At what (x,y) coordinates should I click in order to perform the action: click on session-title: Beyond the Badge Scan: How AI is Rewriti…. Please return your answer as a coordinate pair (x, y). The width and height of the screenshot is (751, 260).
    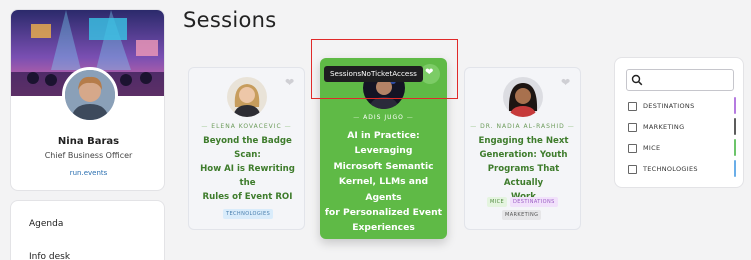
    Looking at the image, I should click on (247, 169).